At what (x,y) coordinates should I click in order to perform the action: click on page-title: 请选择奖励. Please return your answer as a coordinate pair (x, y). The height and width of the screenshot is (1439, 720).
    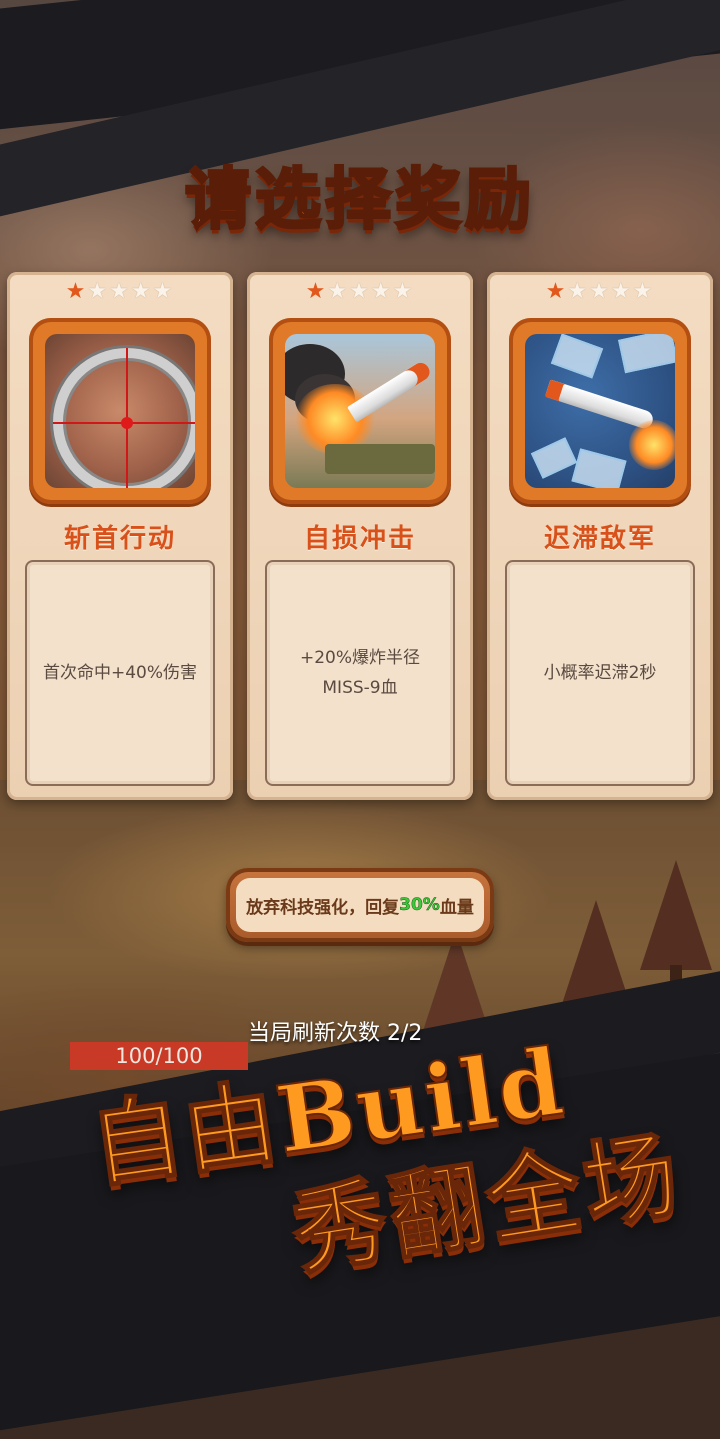
    Looking at the image, I should click on (359, 200).